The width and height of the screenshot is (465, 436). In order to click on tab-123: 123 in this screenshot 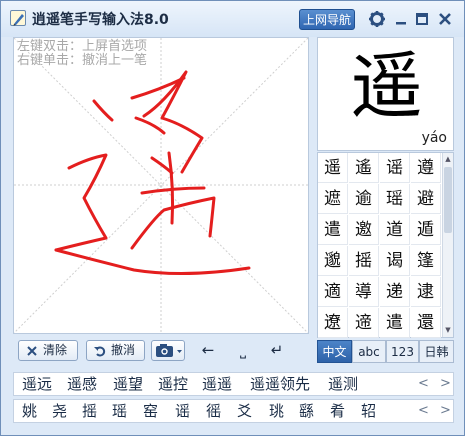, I will do `click(402, 351)`.